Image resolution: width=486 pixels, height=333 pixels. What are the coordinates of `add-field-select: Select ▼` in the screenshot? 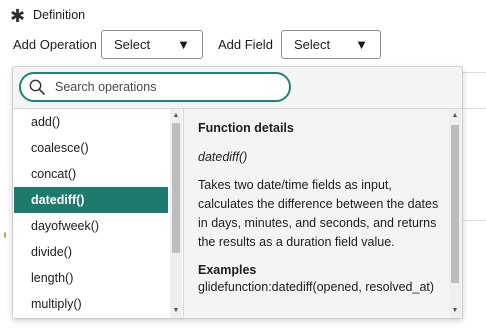 It's located at (331, 44).